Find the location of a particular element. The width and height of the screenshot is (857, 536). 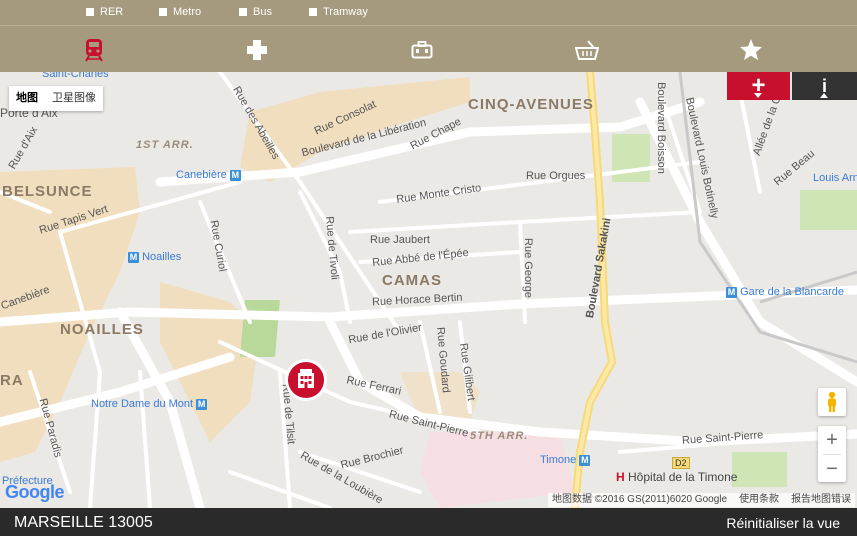

category-bar is located at coordinates (428, 48).